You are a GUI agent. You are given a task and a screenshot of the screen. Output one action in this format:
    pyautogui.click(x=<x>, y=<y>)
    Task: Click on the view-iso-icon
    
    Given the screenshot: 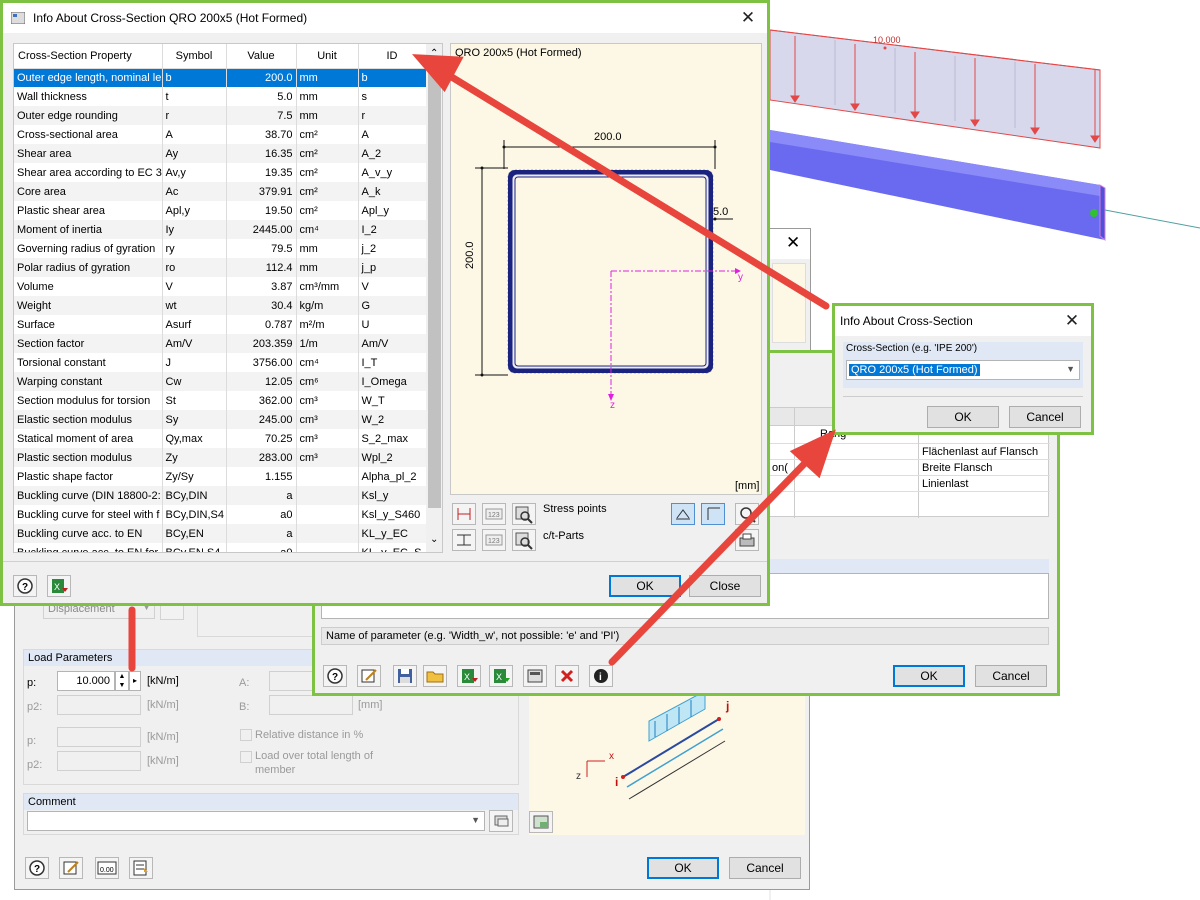 What is the action you would take?
    pyautogui.click(x=683, y=514)
    